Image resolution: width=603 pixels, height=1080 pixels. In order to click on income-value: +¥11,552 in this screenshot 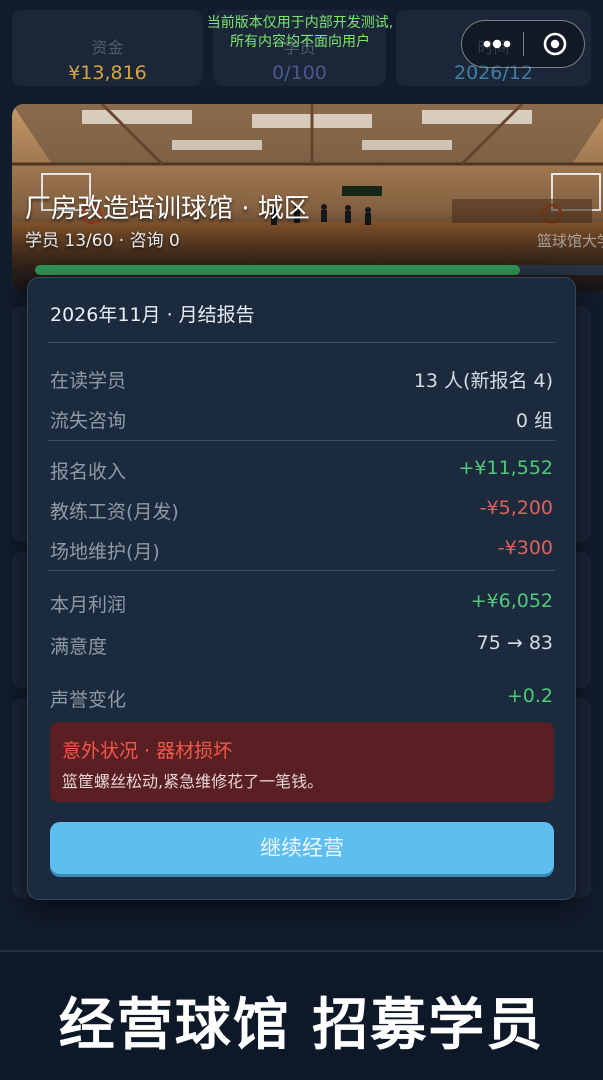, I will do `click(506, 468)`.